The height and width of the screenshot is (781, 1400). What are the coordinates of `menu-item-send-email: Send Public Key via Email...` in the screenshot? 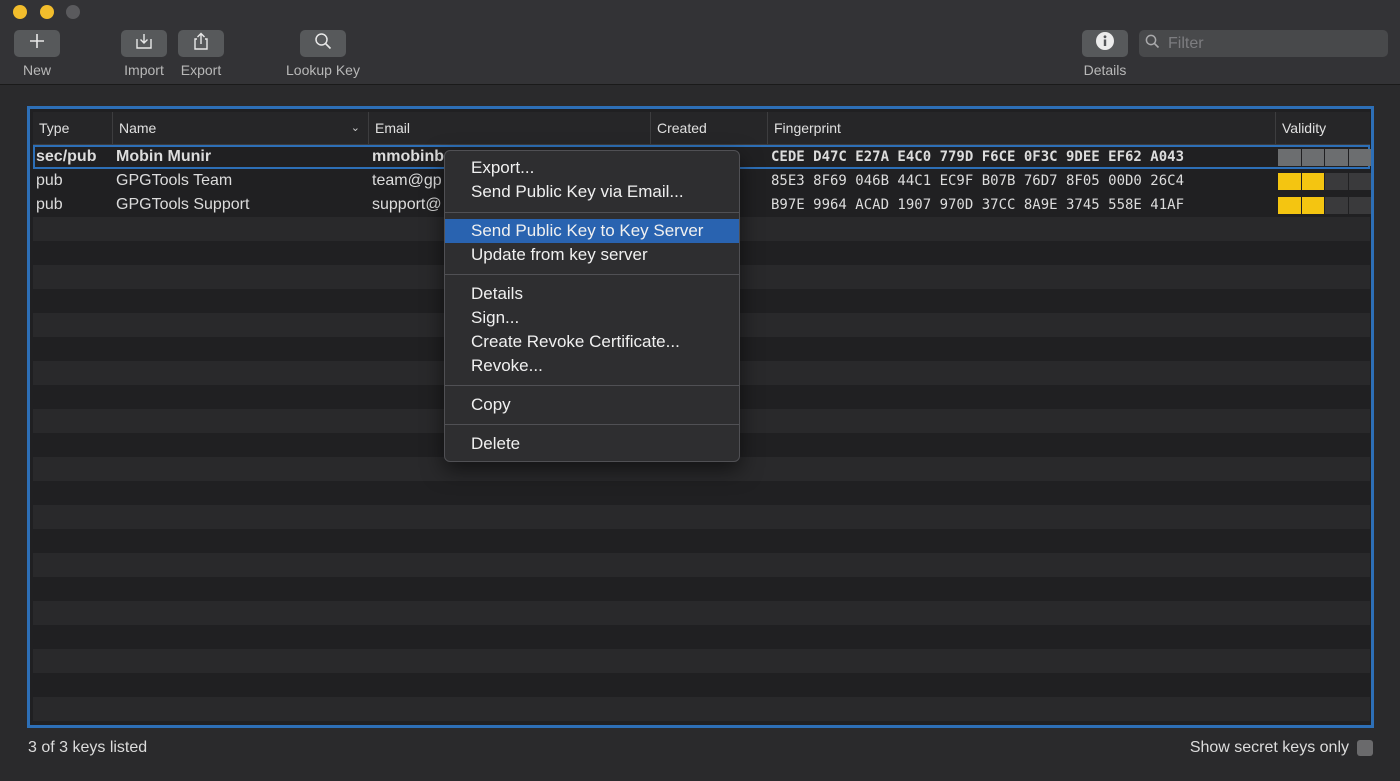 It's located at (592, 192).